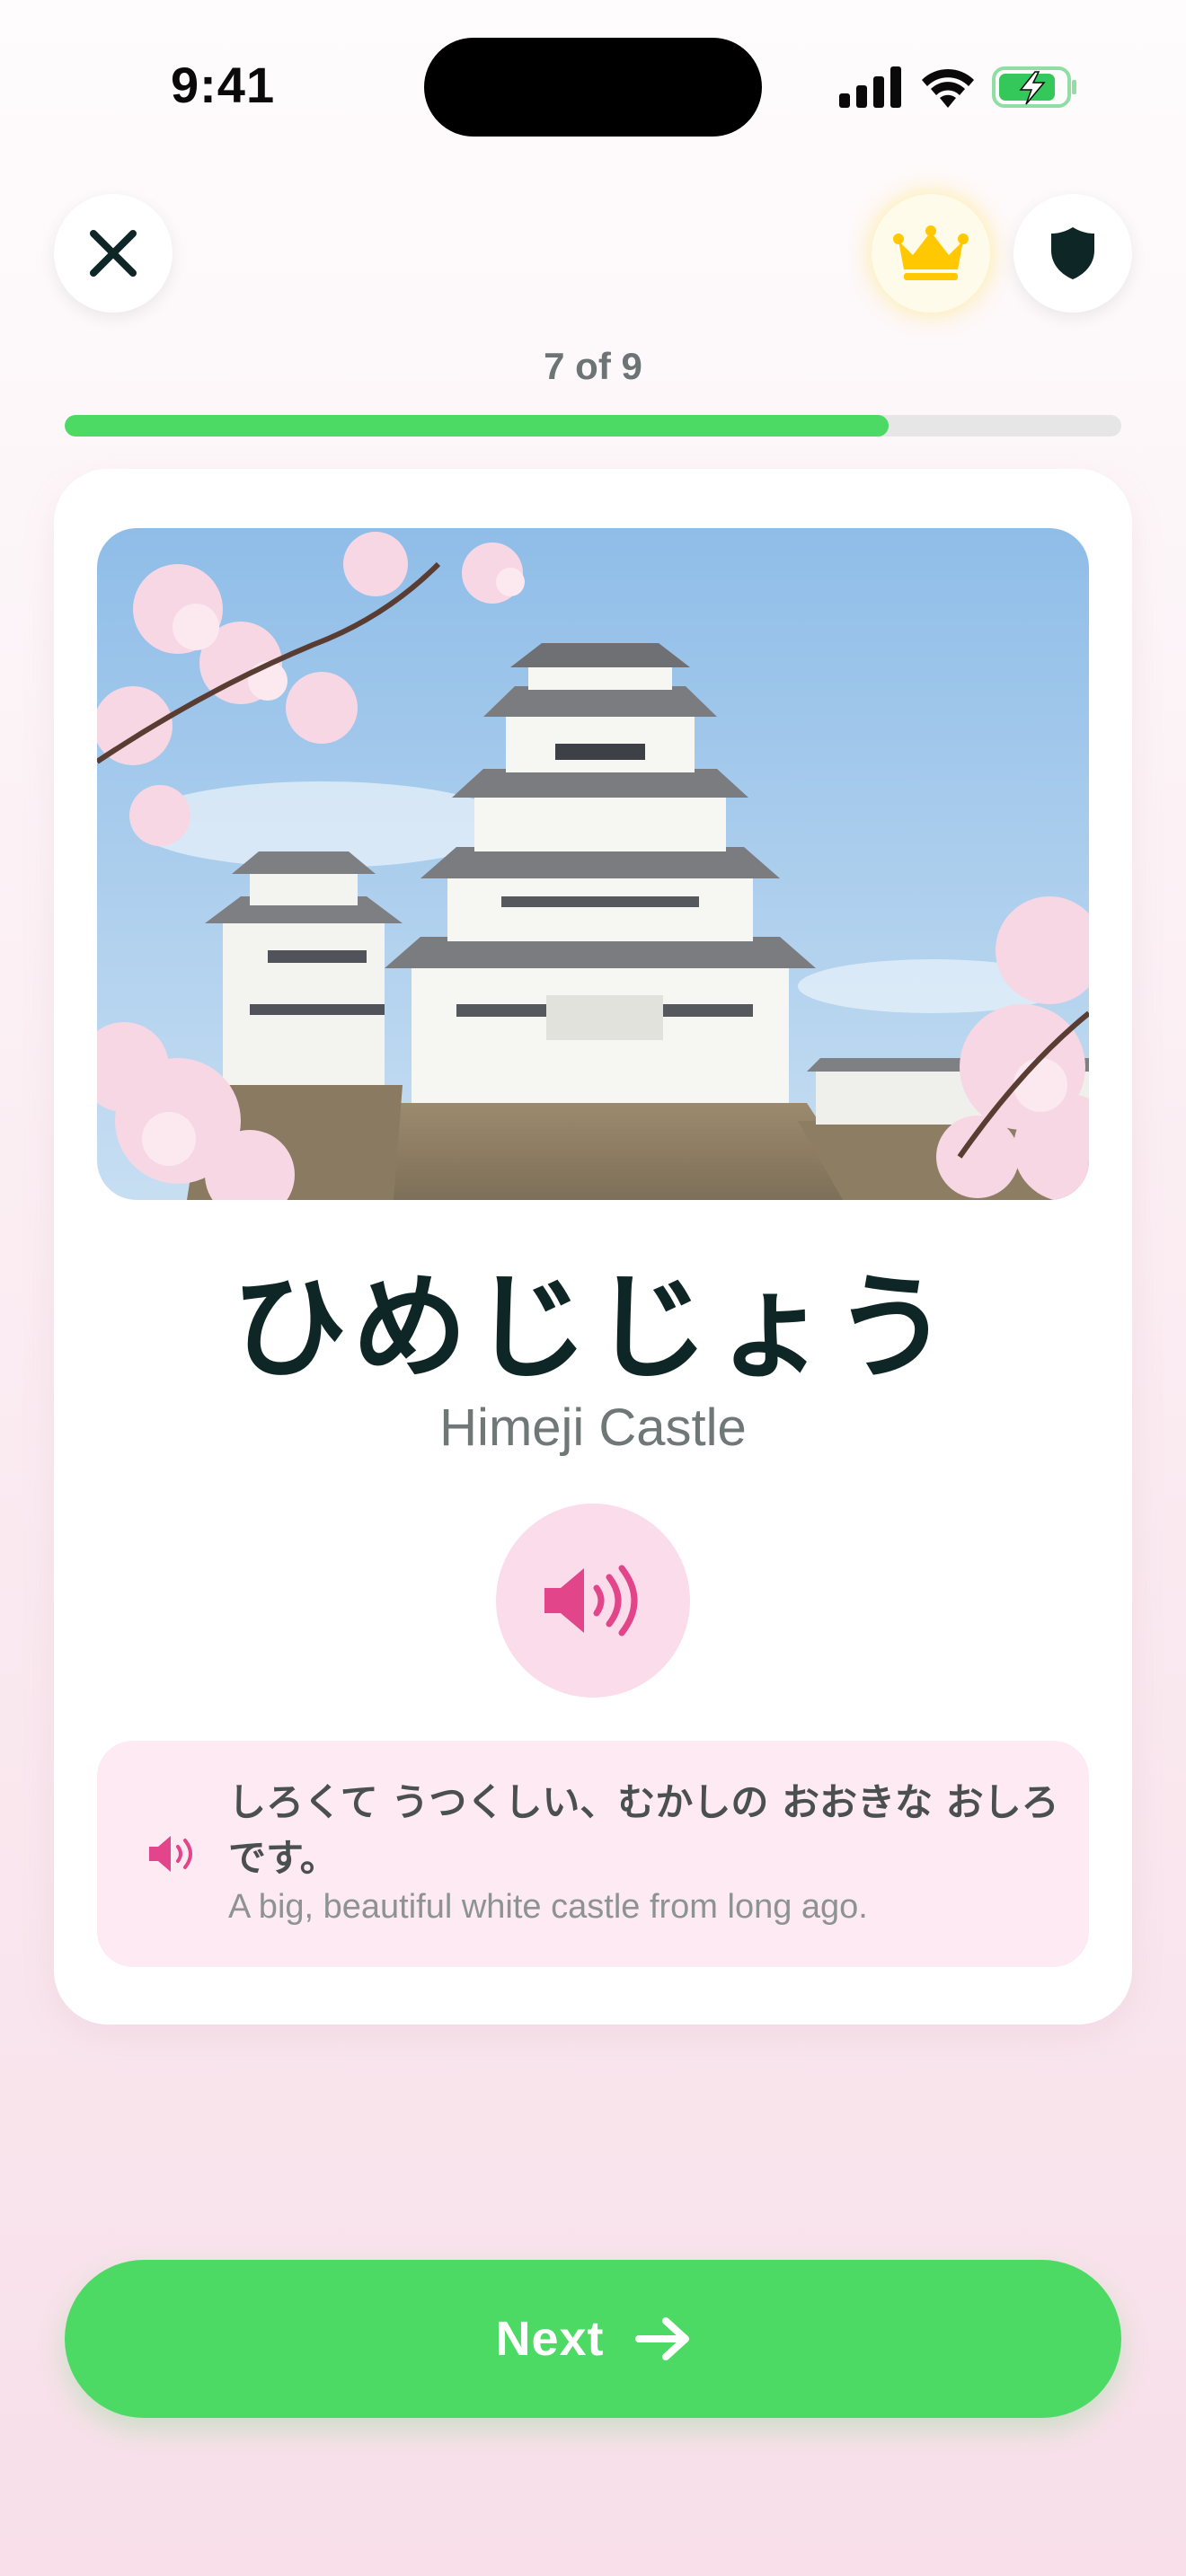  What do you see at coordinates (593, 87) in the screenshot?
I see `dynamic-island` at bounding box center [593, 87].